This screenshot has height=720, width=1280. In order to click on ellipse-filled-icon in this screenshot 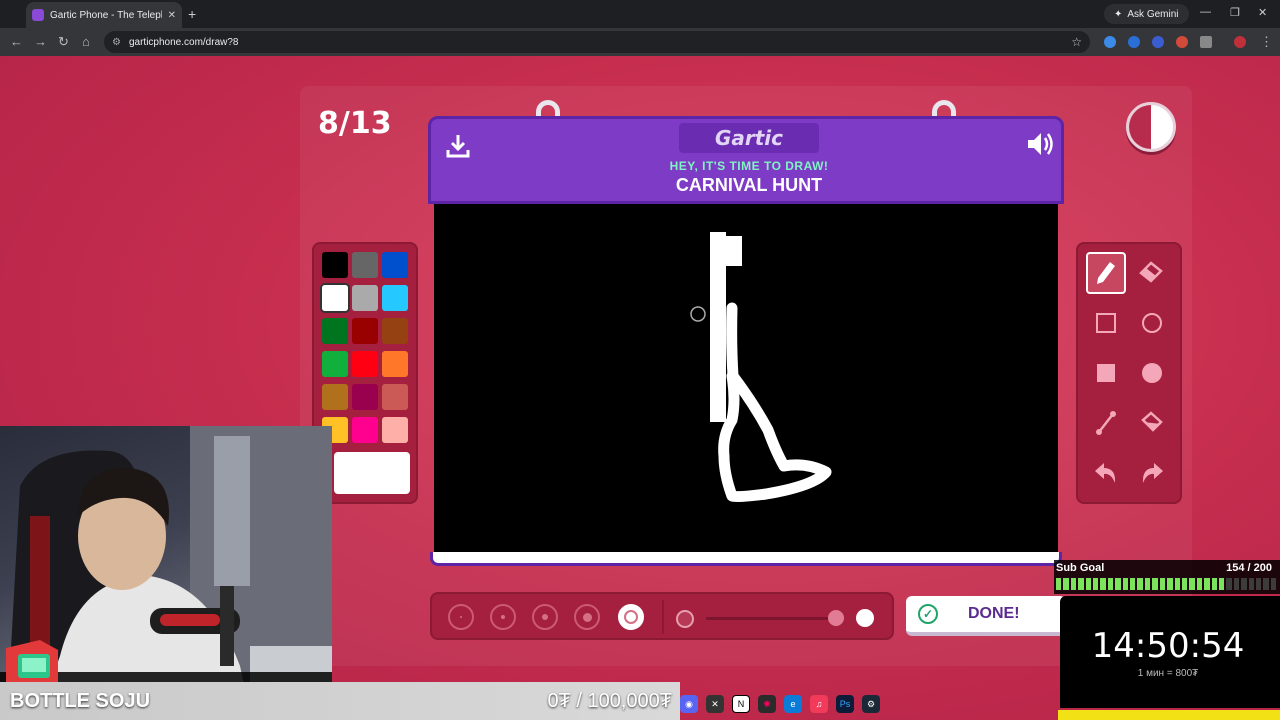, I will do `click(1152, 373)`.